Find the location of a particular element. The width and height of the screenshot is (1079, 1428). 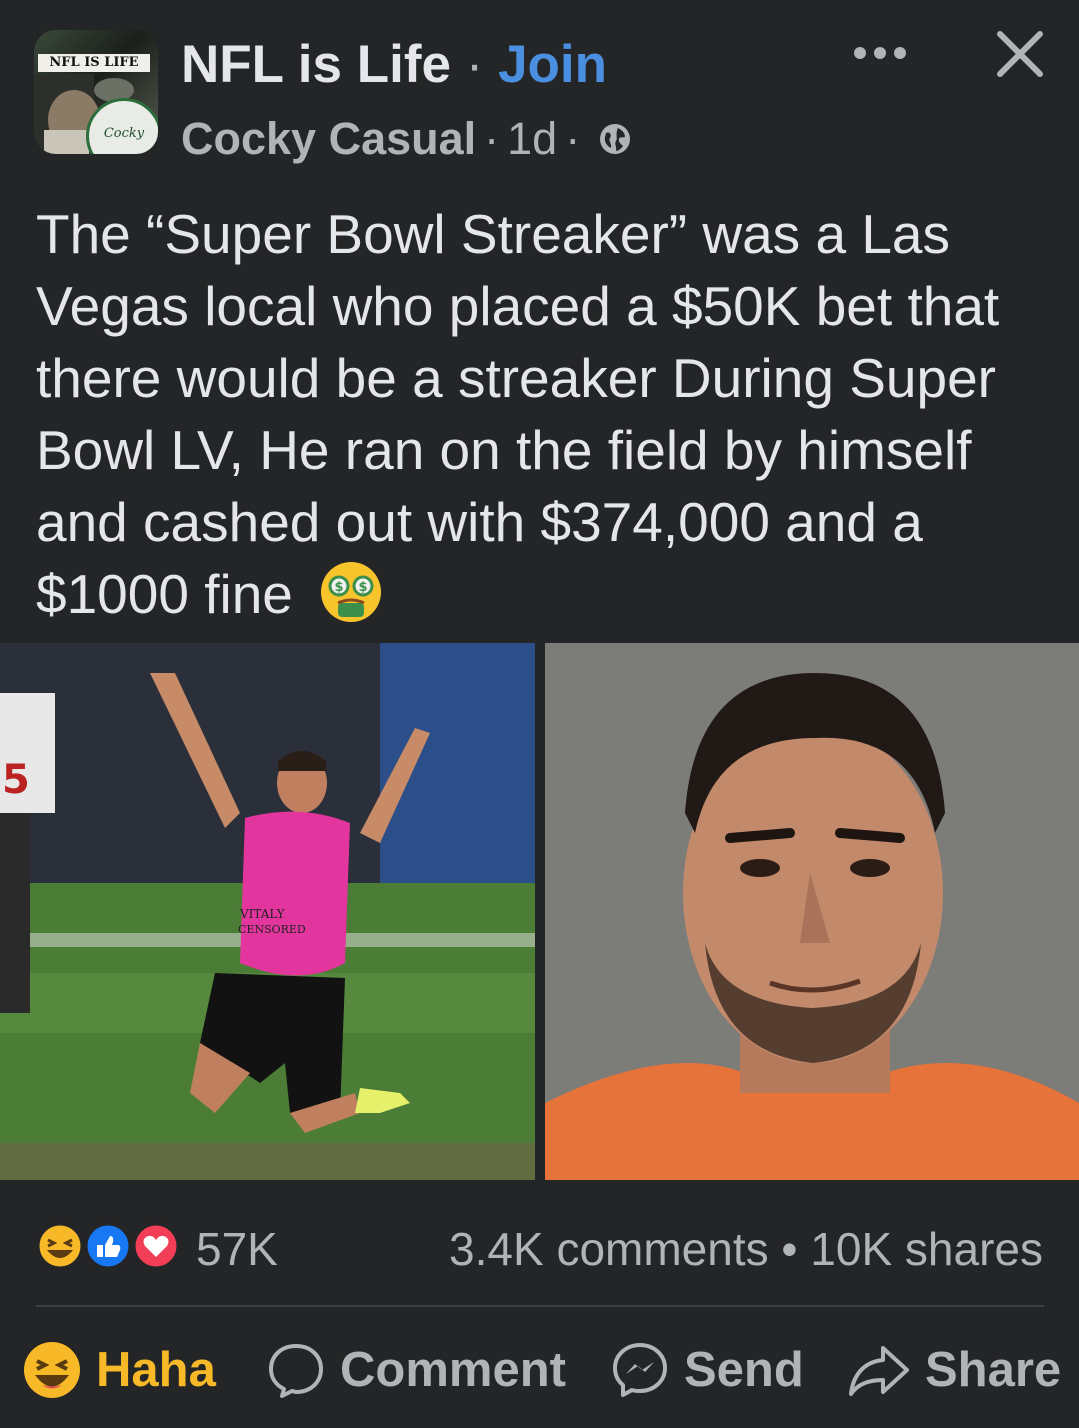

comment-label: Comment is located at coordinates (453, 1370).